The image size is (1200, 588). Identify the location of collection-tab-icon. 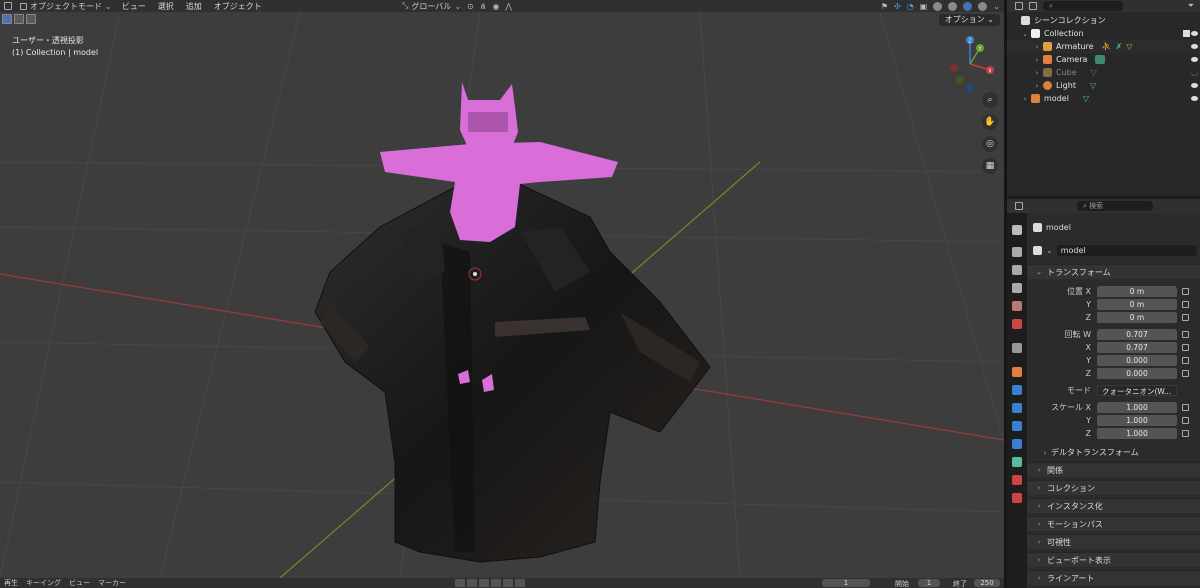
(1017, 348).